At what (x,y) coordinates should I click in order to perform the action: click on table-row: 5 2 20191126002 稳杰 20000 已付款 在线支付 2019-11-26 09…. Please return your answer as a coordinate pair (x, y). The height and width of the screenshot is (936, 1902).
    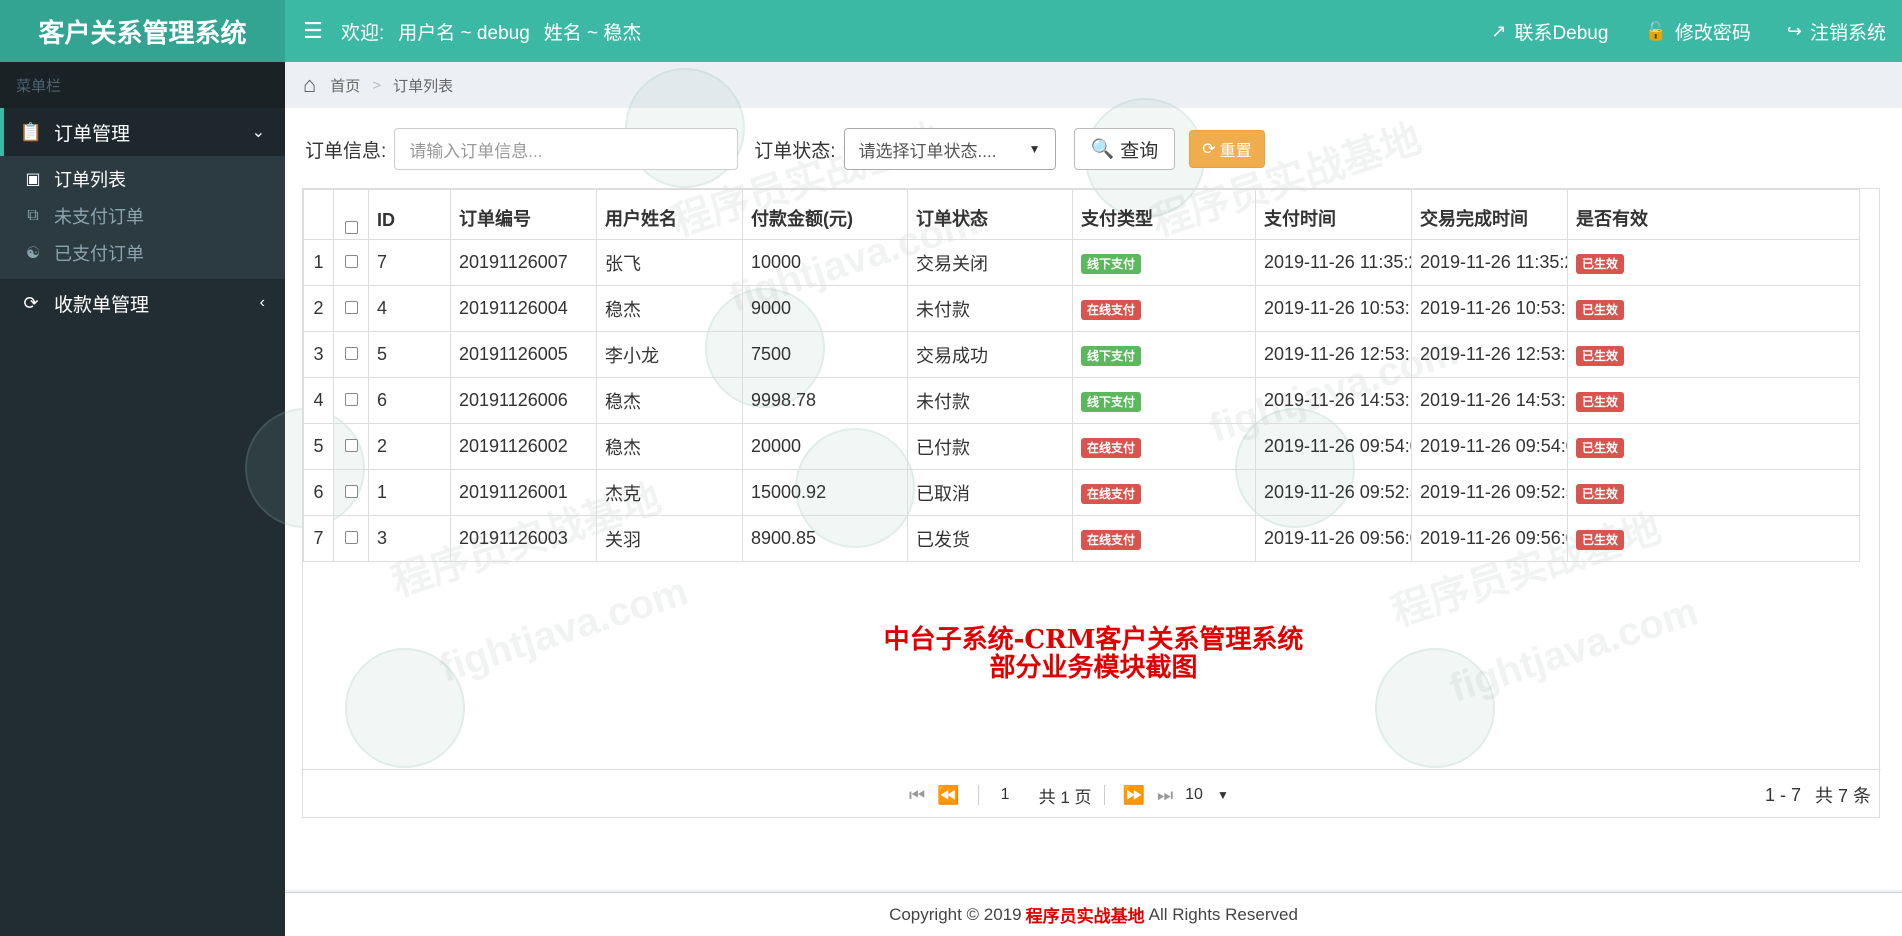
    Looking at the image, I should click on (1081, 446).